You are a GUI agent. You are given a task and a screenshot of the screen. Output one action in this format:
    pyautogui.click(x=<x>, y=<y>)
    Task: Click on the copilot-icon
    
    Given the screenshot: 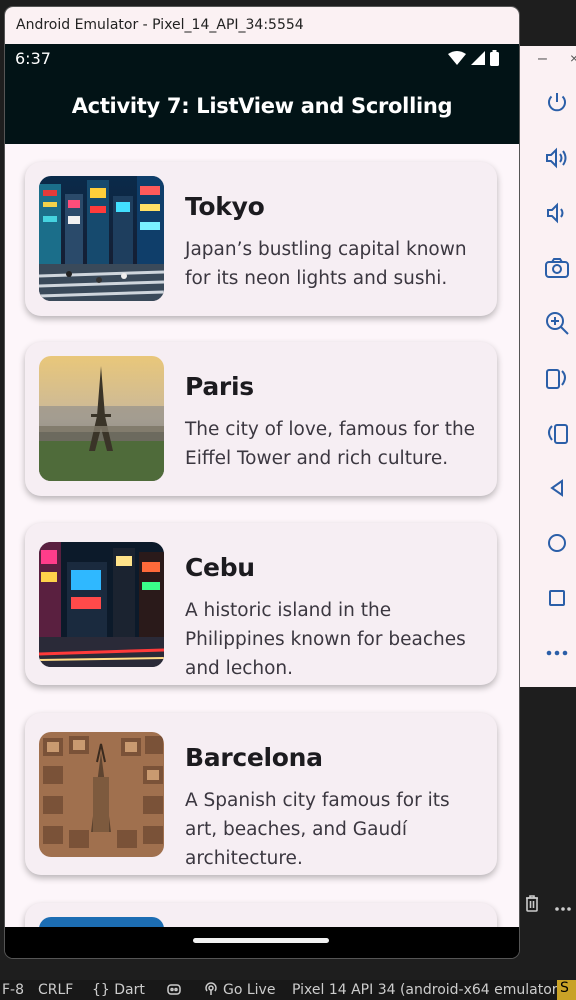 What is the action you would take?
    pyautogui.click(x=174, y=991)
    